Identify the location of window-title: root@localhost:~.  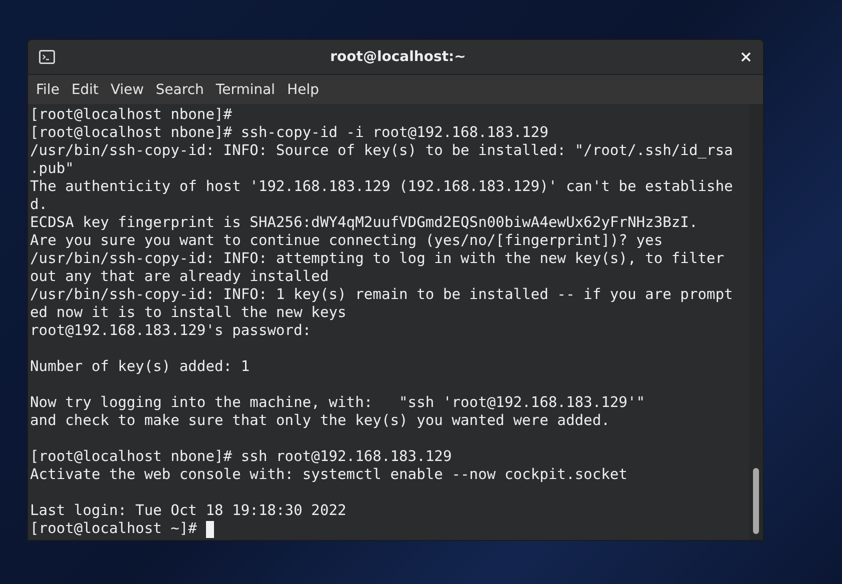
(398, 57).